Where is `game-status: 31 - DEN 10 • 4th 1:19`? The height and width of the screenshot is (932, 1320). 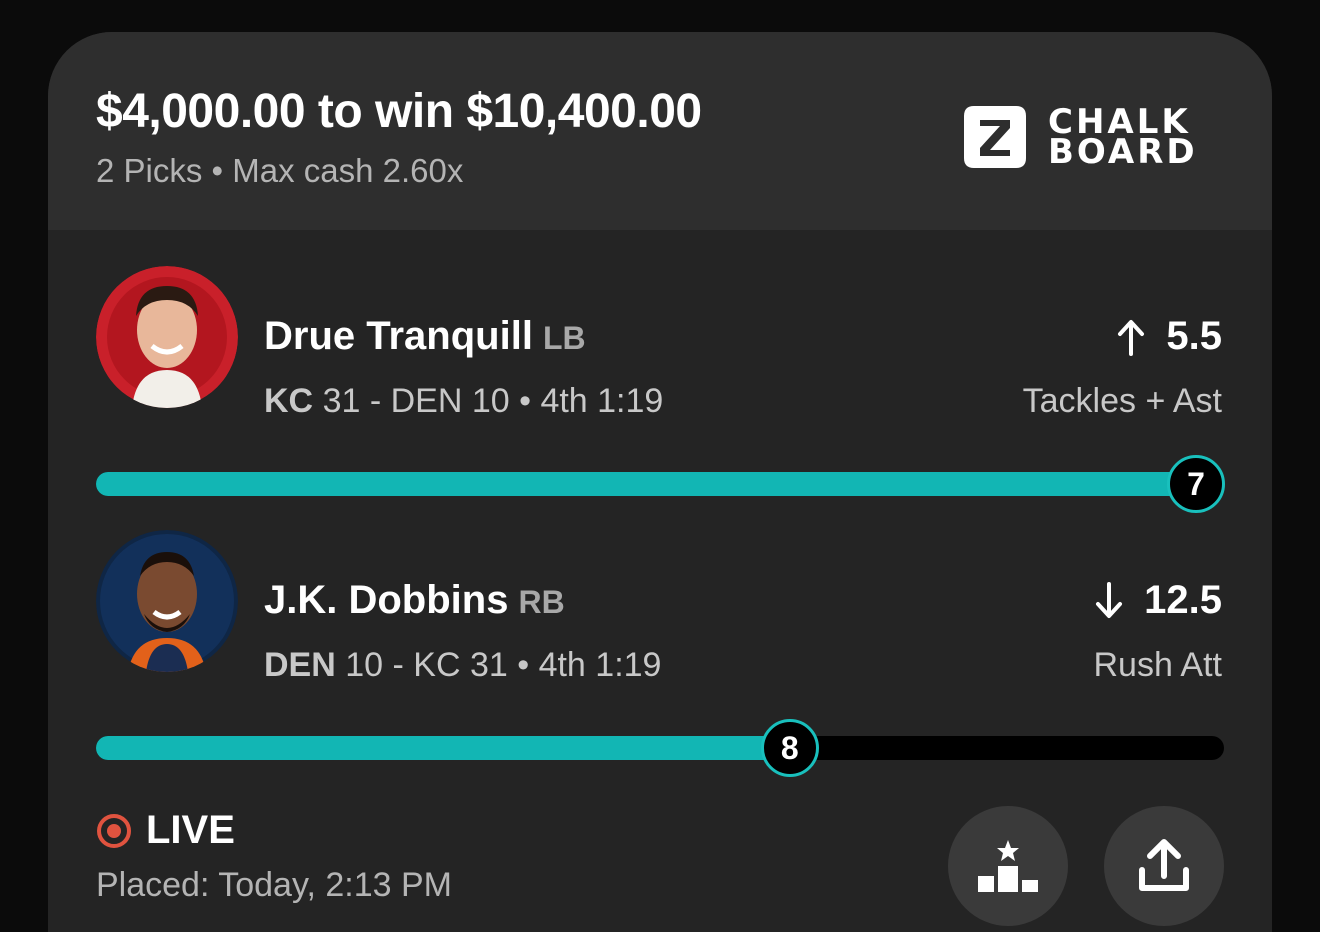
game-status: 31 - DEN 10 • 4th 1:19 is located at coordinates (493, 401).